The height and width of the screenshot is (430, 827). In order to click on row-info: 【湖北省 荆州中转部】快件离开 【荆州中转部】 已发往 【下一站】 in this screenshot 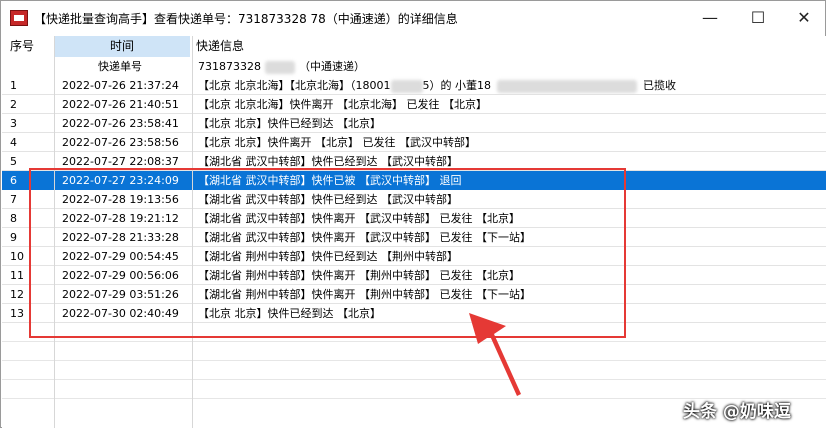, I will do `click(364, 294)`.